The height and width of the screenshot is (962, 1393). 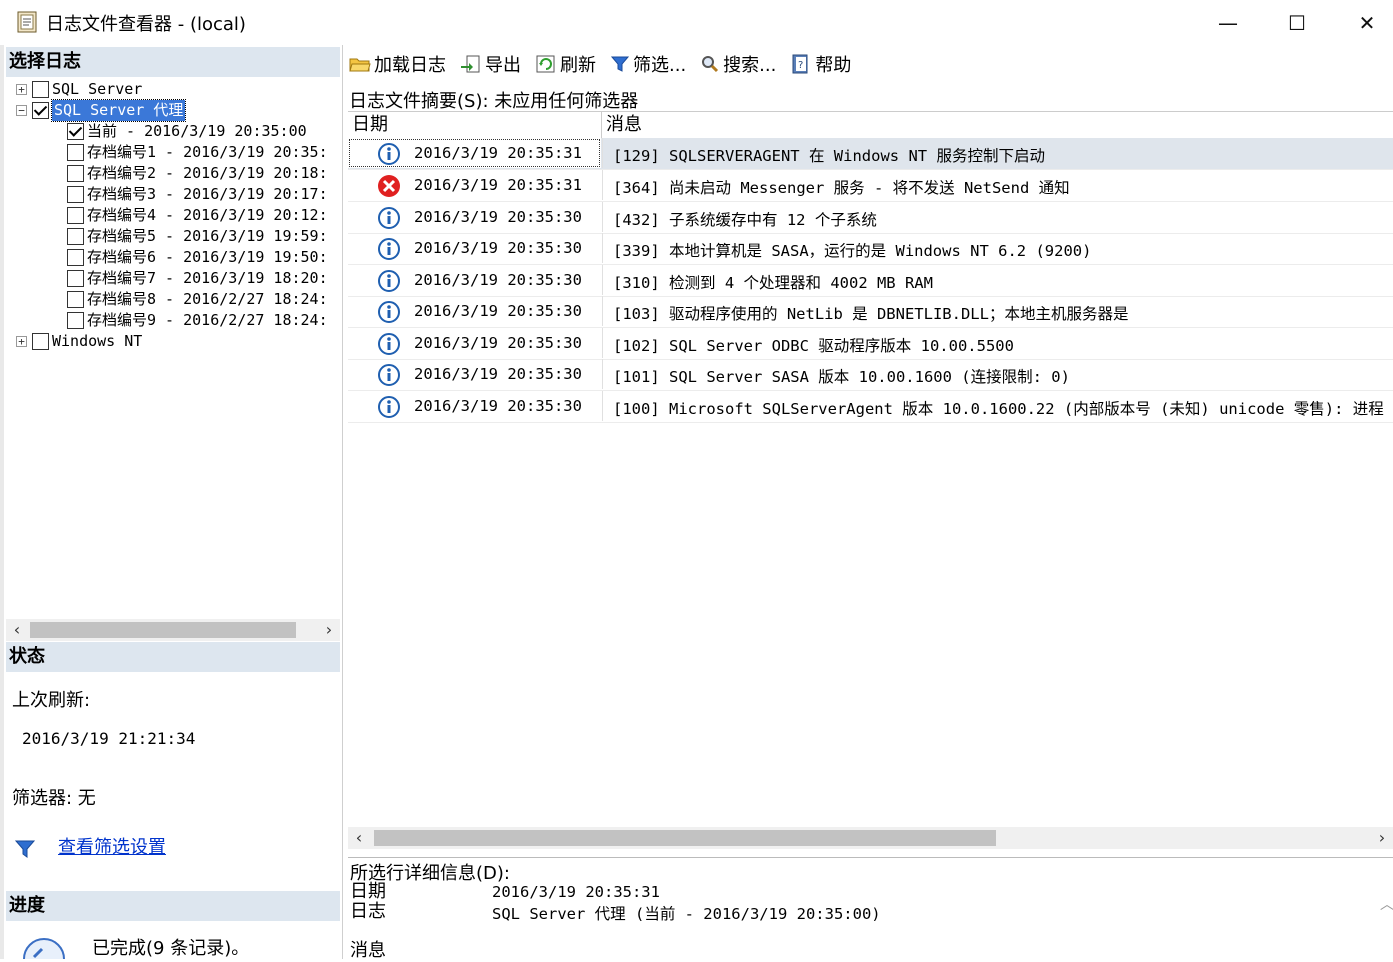 I want to click on column-header-date: 日期, so click(x=370, y=125).